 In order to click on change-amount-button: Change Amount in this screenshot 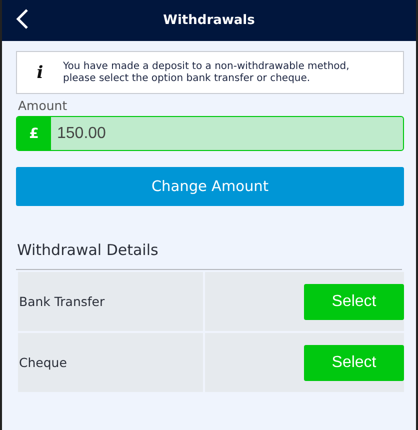, I will do `click(210, 186)`.